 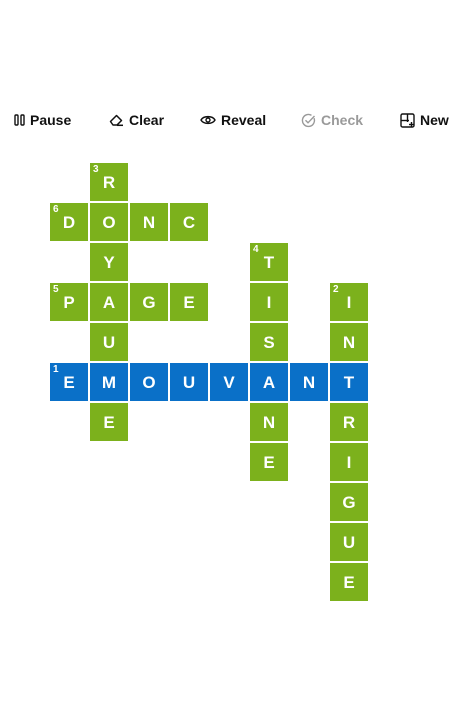 I want to click on crossword-cell: C, so click(x=189, y=222).